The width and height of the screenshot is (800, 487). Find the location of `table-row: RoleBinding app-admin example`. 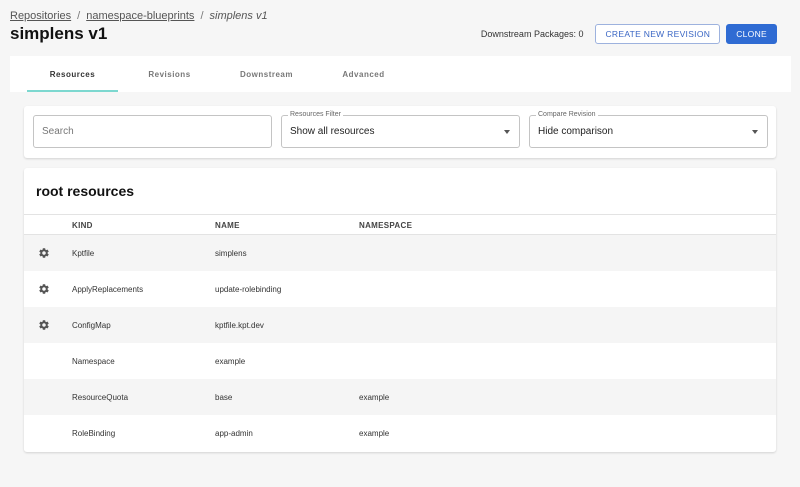

table-row: RoleBinding app-admin example is located at coordinates (400, 433).